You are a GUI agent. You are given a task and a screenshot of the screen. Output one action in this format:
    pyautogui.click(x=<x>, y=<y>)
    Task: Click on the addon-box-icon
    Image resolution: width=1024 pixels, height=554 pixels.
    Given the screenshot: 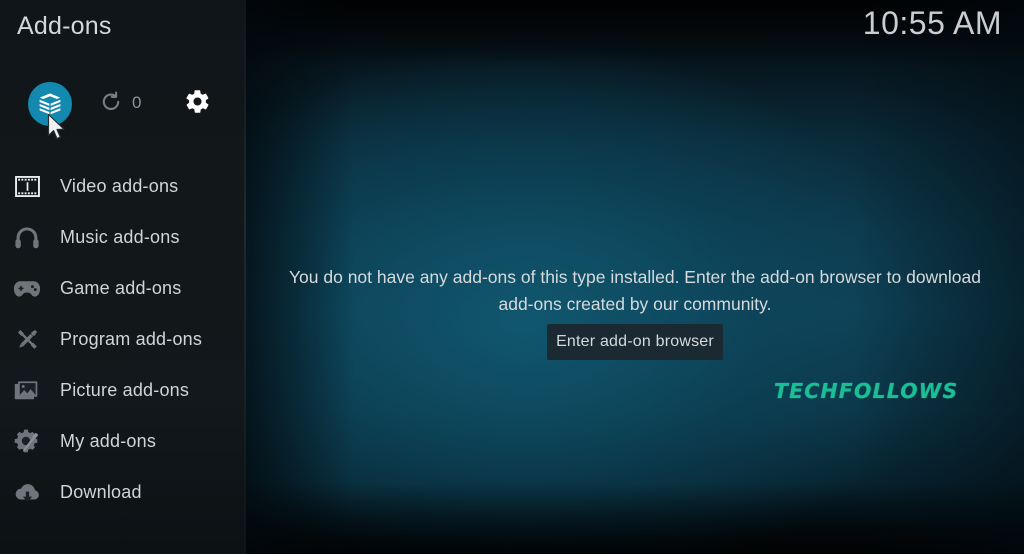 What is the action you would take?
    pyautogui.click(x=50, y=104)
    